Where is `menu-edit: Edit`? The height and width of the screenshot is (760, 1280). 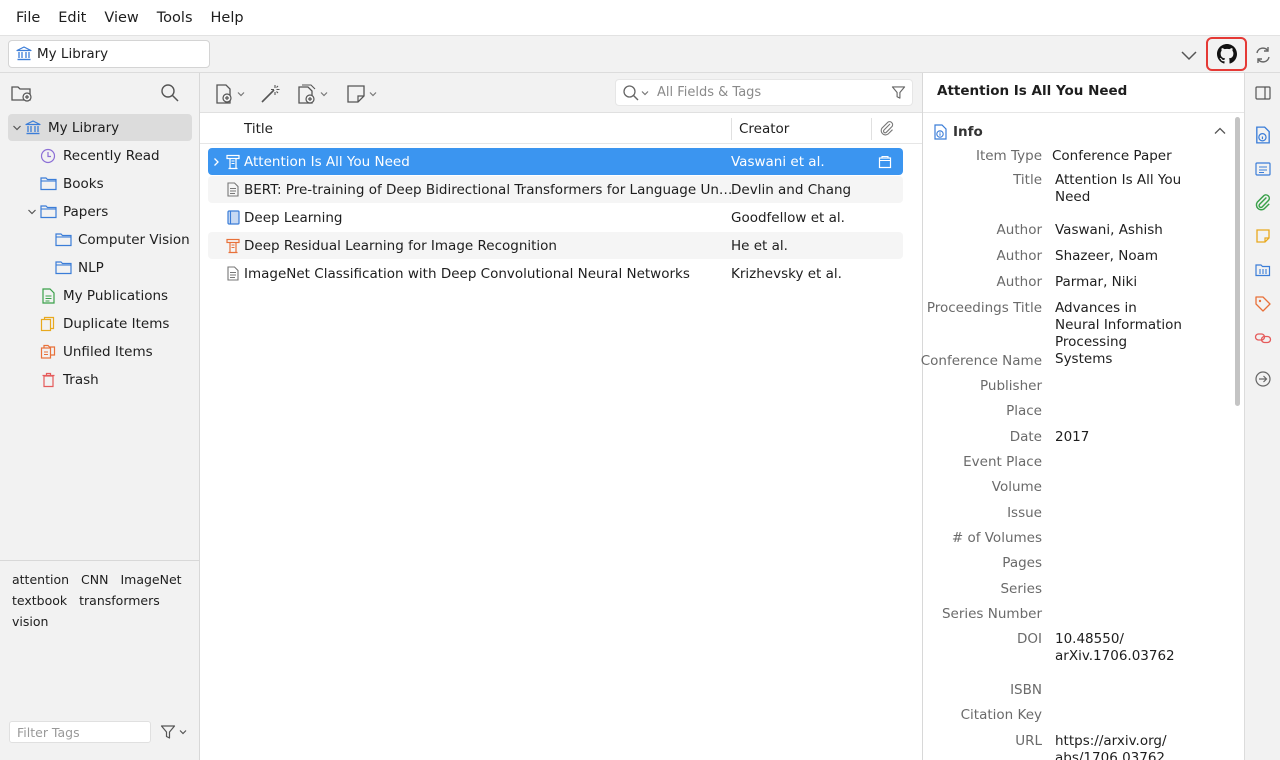
menu-edit: Edit is located at coordinates (72, 18).